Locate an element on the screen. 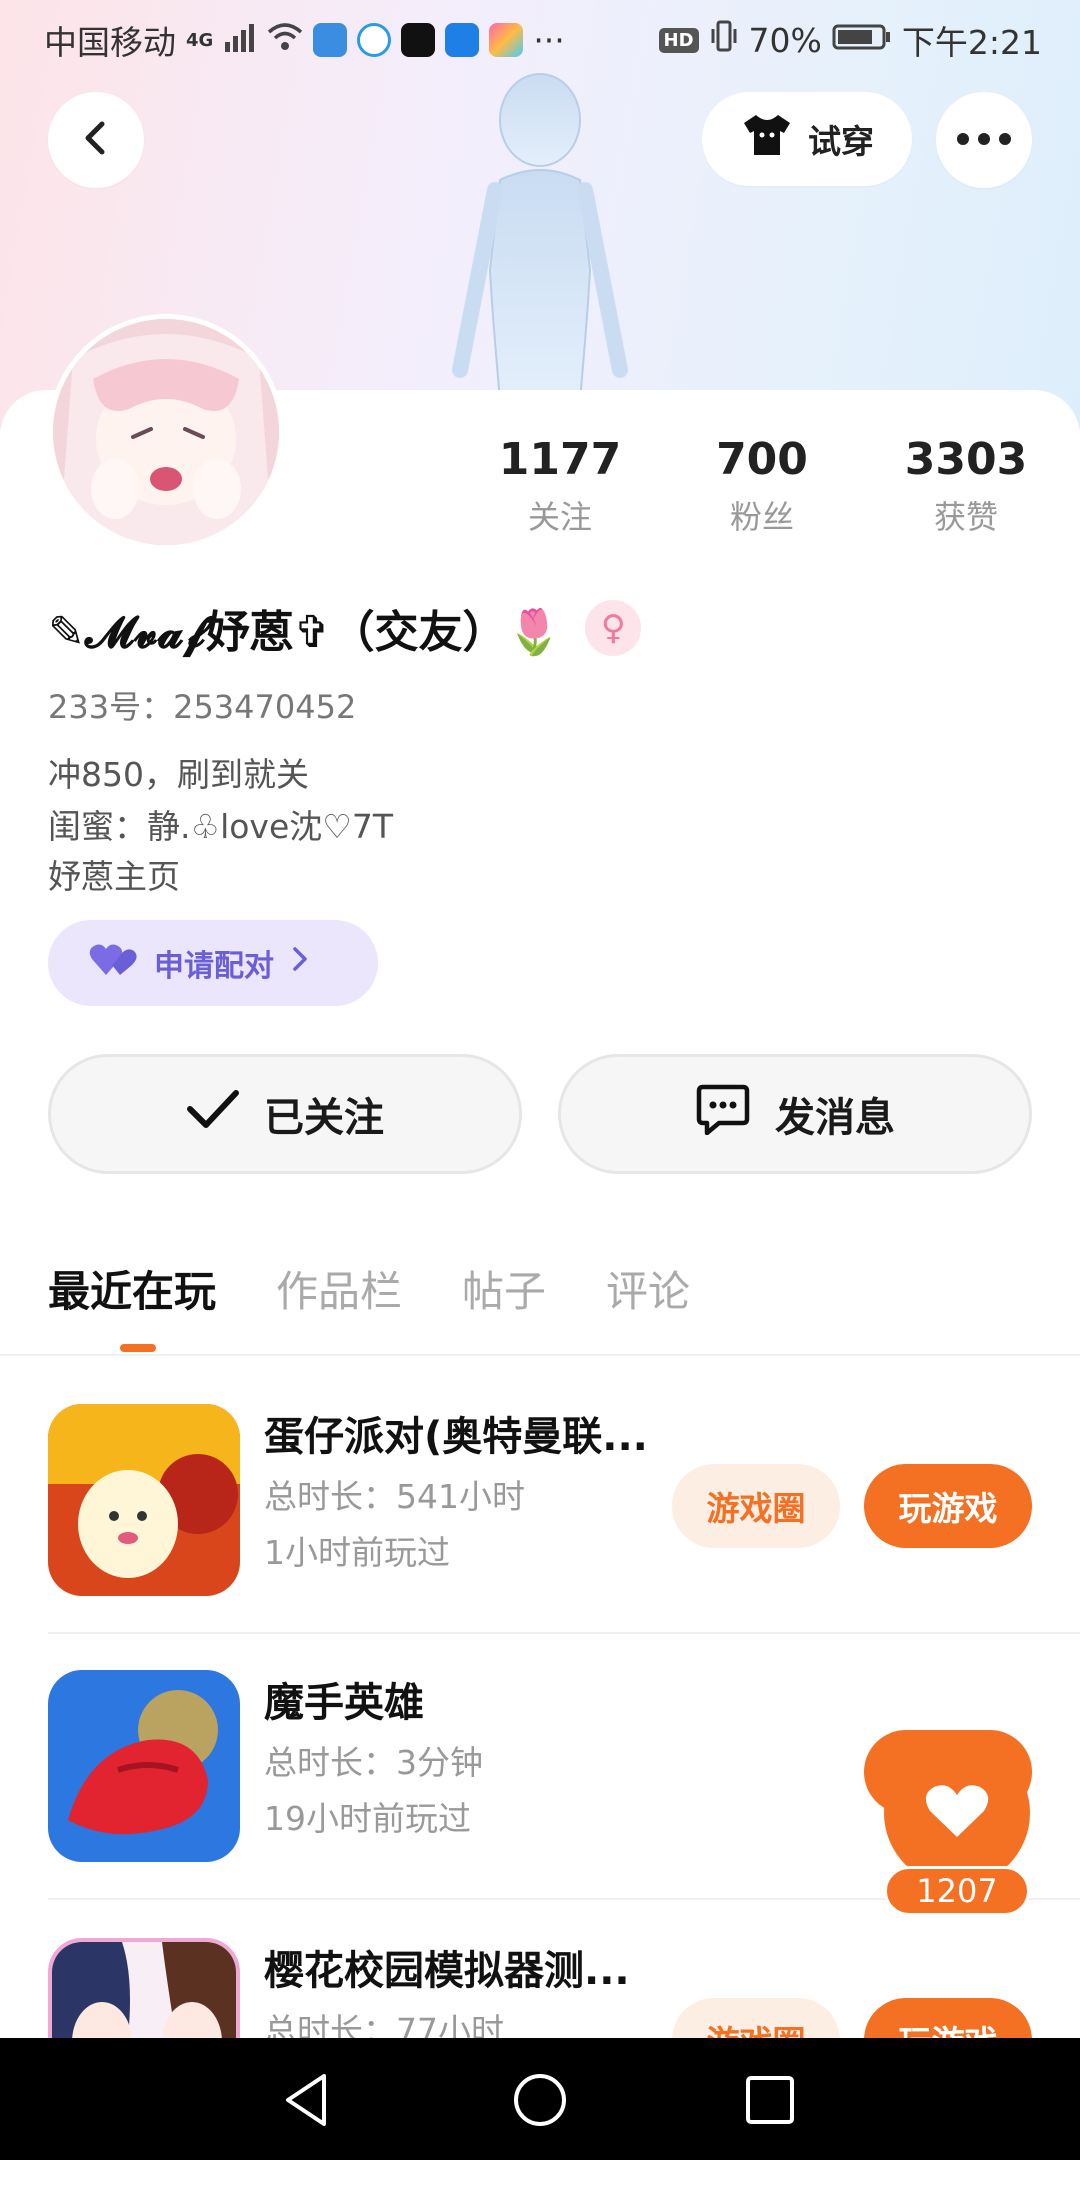  gallery-app-icon is located at coordinates (506, 40).